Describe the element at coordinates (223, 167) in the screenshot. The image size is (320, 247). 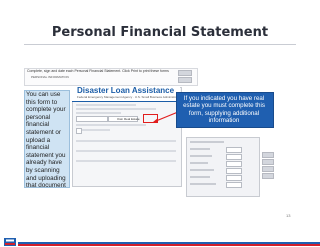
I see `real-estate-form-panel` at that location.